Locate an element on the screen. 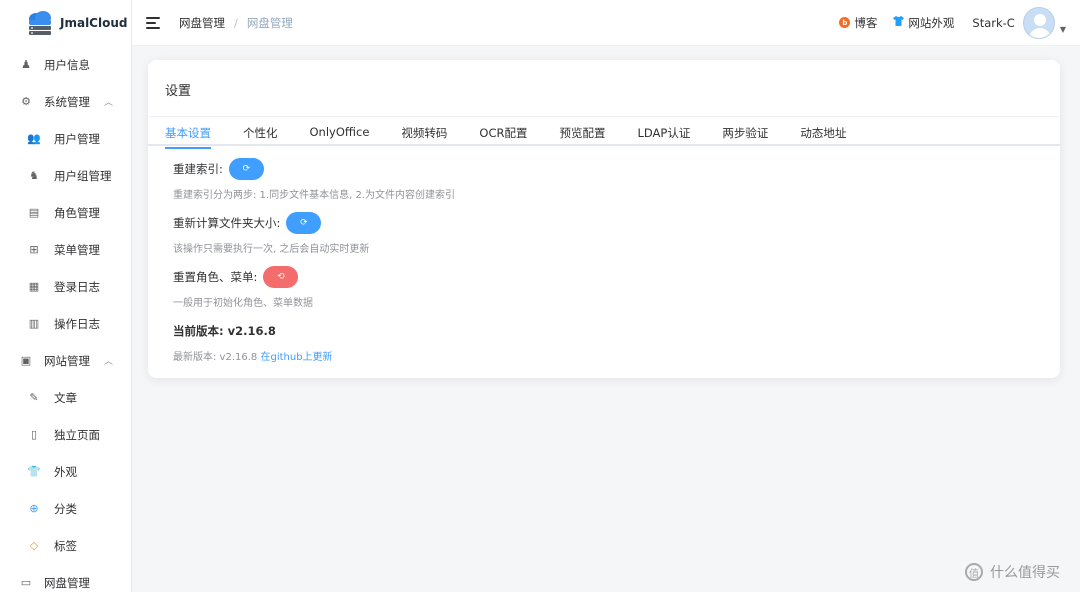  sidebar-item-label: 用户组管理 is located at coordinates (83, 175).